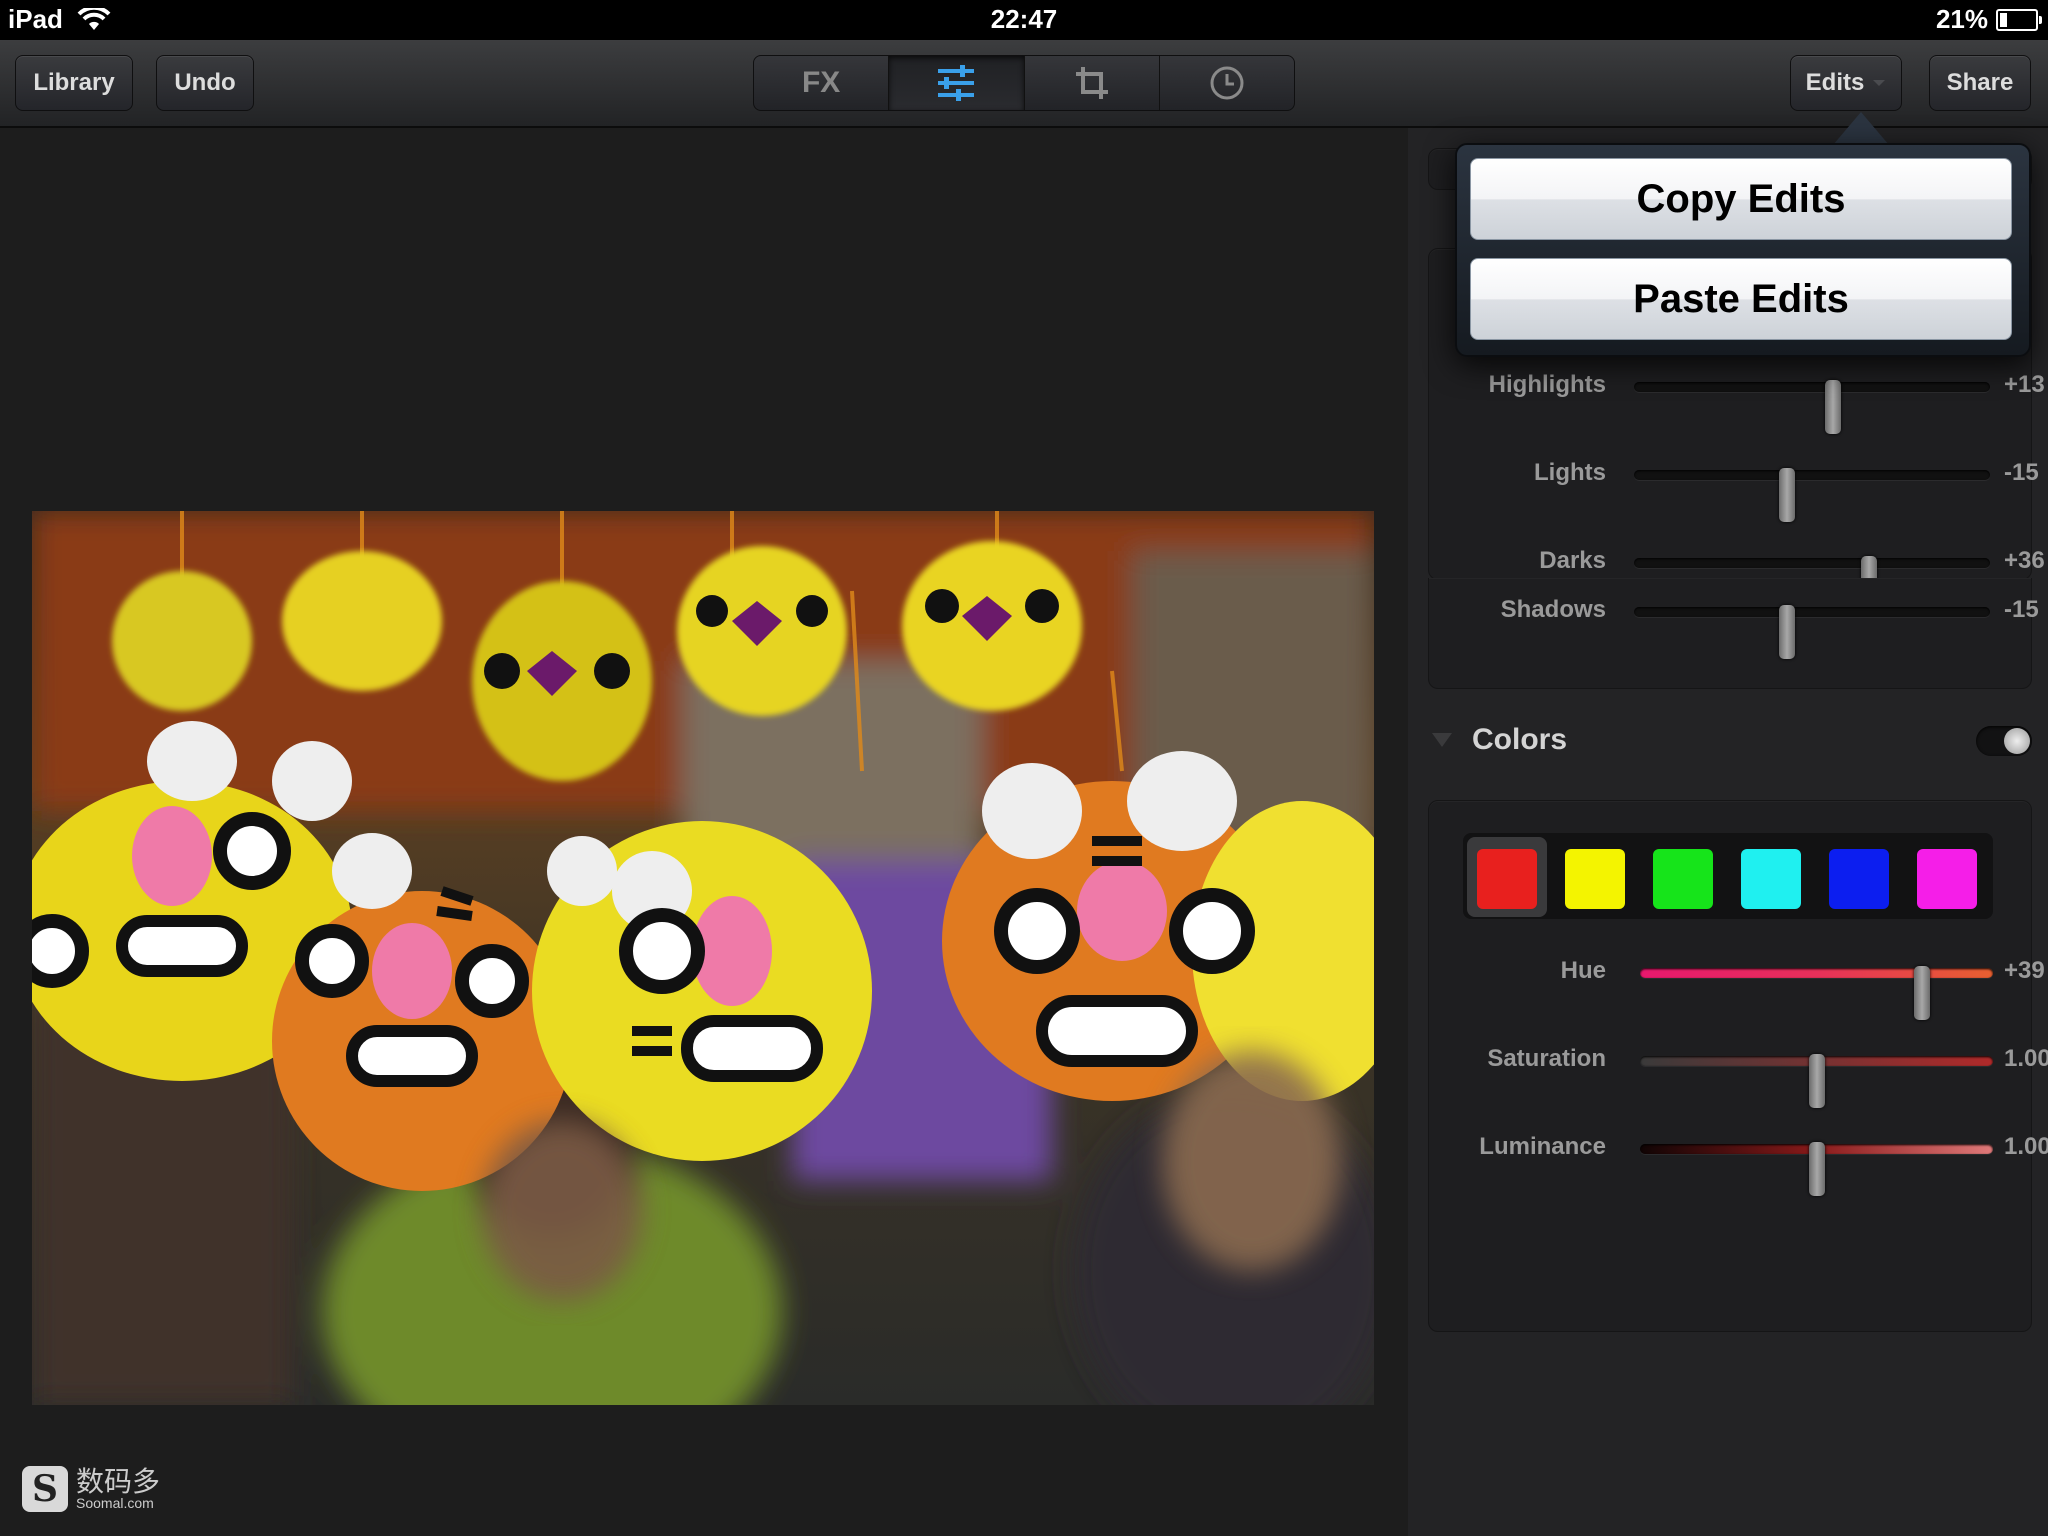 The height and width of the screenshot is (1536, 2048). I want to click on edits-button: Edits, so click(1846, 83).